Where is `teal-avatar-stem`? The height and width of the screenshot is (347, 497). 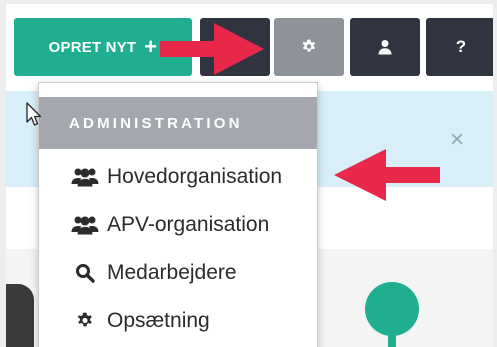 teal-avatar-stem is located at coordinates (392, 340).